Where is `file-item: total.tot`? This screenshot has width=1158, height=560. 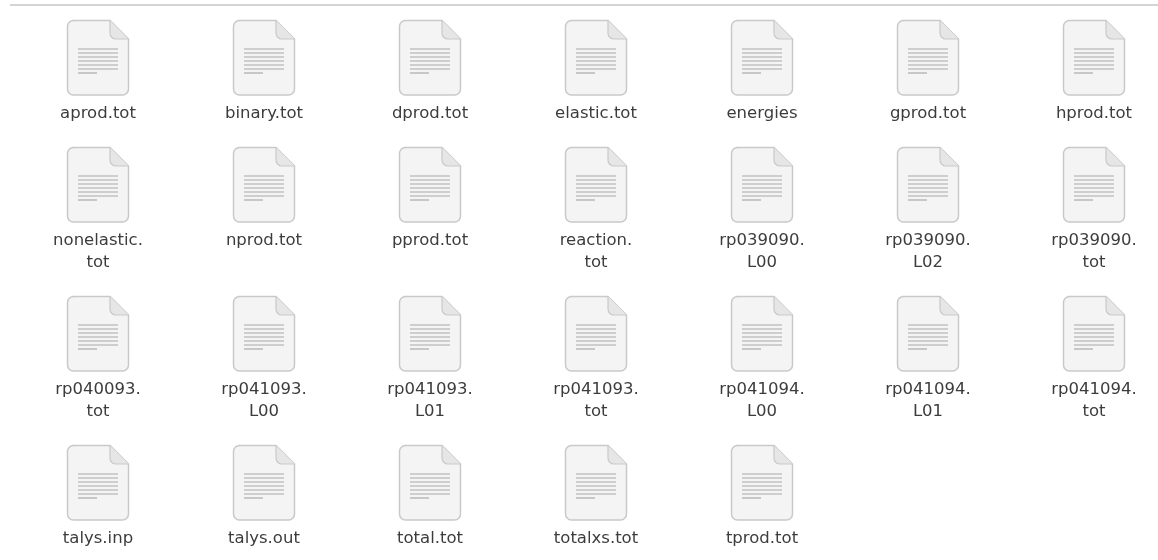
file-item: total.tot is located at coordinates (430, 496).